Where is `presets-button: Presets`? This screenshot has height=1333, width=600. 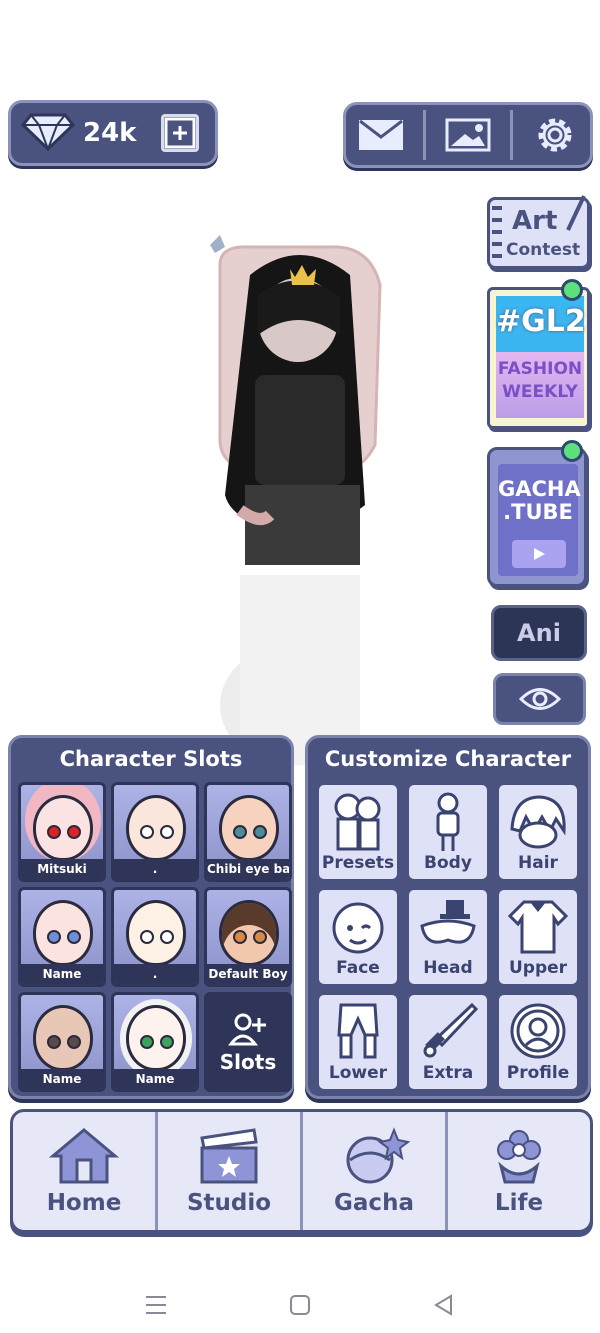
presets-button: Presets is located at coordinates (358, 832).